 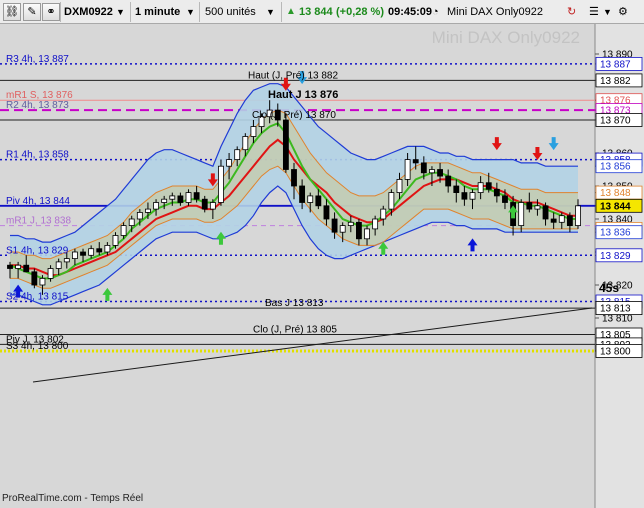 I want to click on price-tag-label: 13 844, so click(x=615, y=206).